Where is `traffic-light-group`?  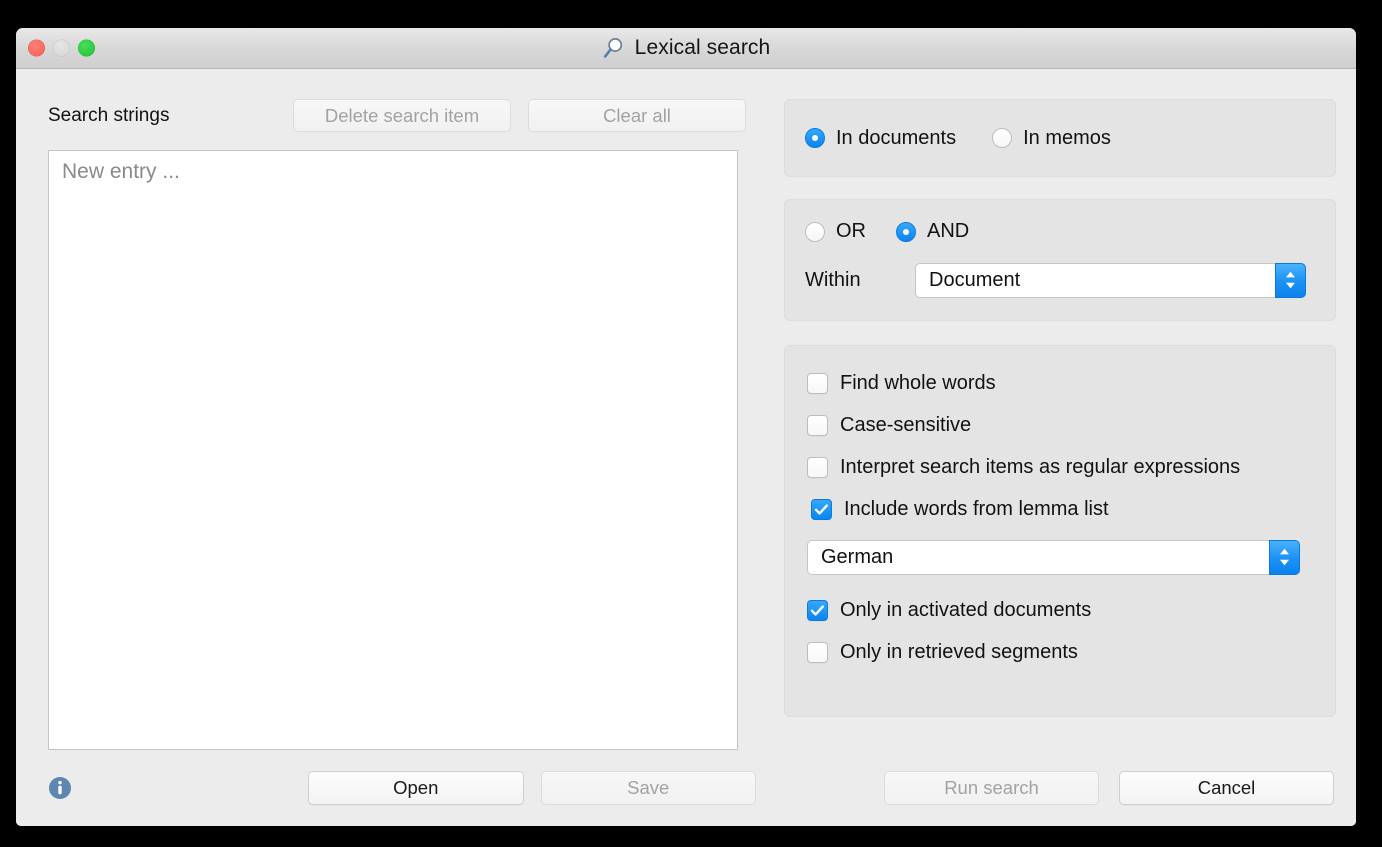 traffic-light-group is located at coordinates (61, 48).